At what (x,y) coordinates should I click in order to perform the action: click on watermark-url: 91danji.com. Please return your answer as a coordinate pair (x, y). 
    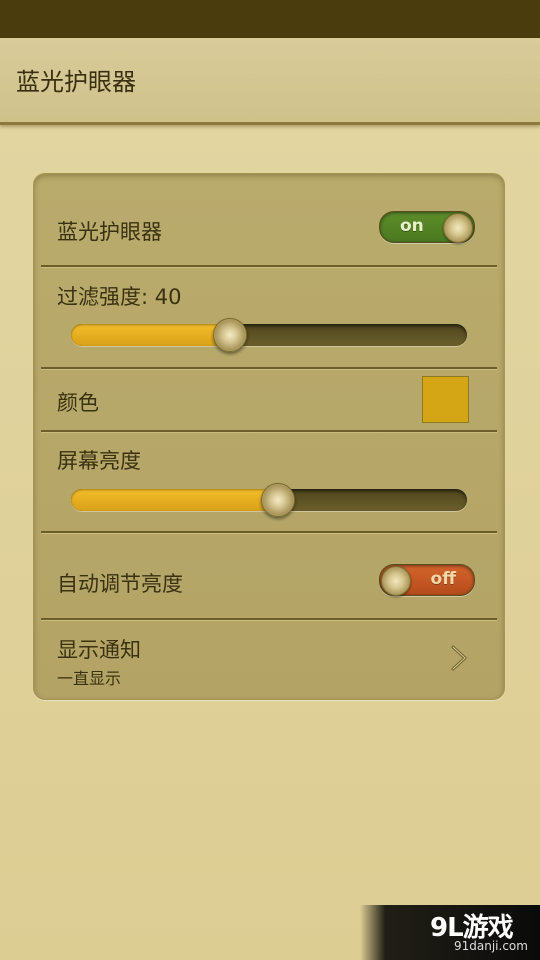
    Looking at the image, I should click on (491, 946).